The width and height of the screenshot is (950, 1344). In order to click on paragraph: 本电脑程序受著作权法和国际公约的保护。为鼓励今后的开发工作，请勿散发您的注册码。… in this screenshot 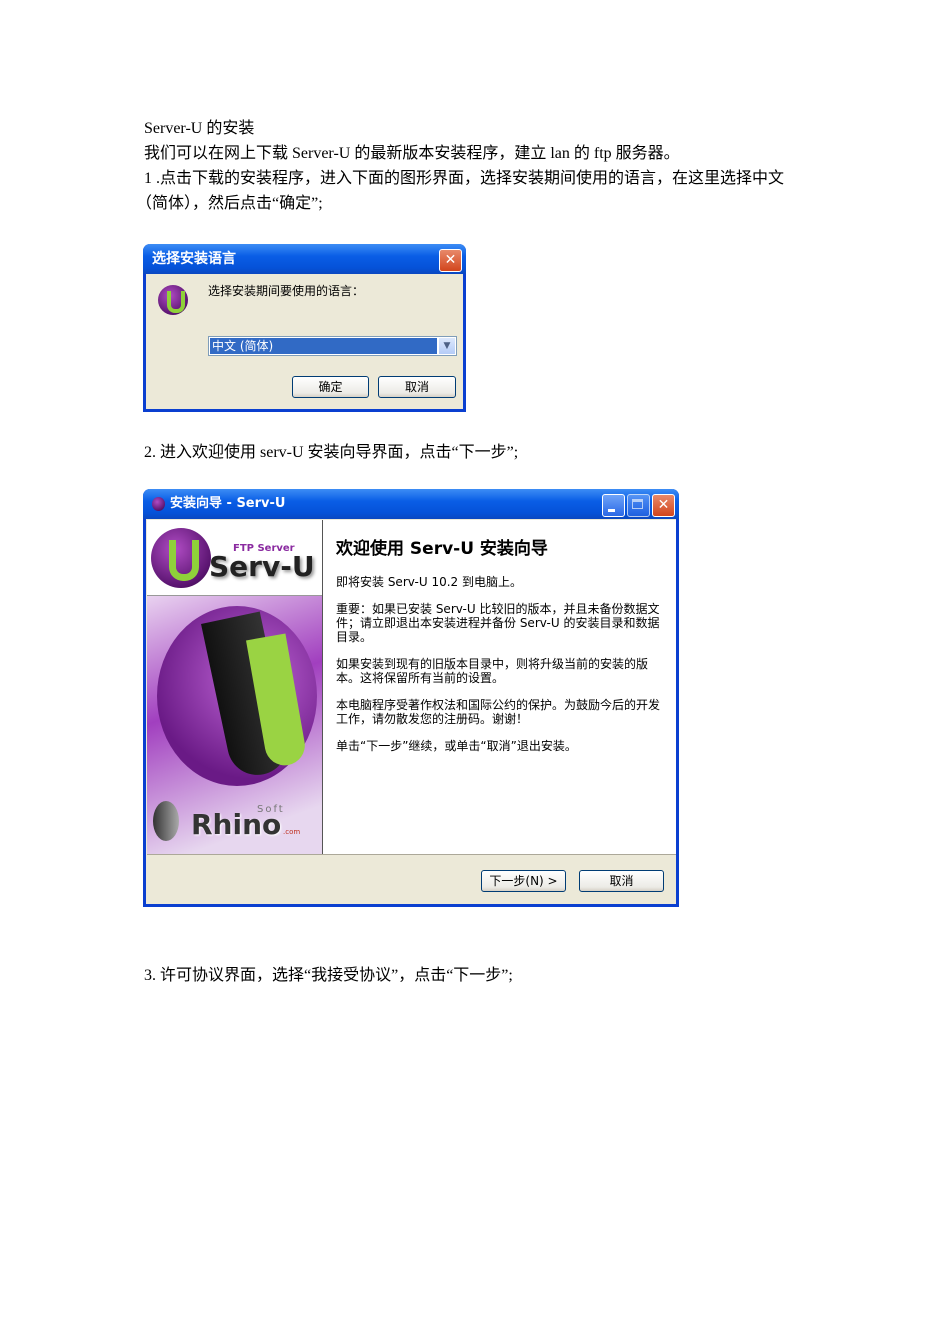, I will do `click(498, 712)`.